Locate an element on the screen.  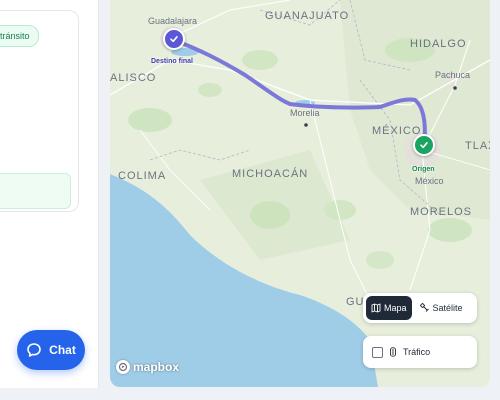
region-label-hidalgo: HIDALGO is located at coordinates (438, 44).